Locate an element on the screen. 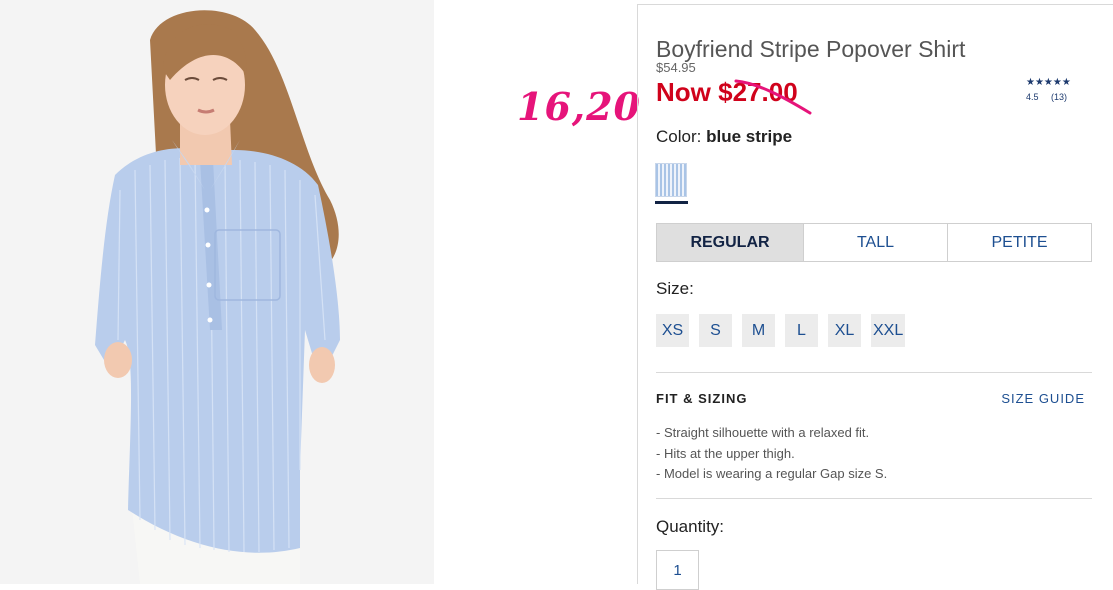 Image resolution: width=1113 pixels, height=590 pixels. fit-sizing-heading: FIT & SIZING is located at coordinates (702, 398).